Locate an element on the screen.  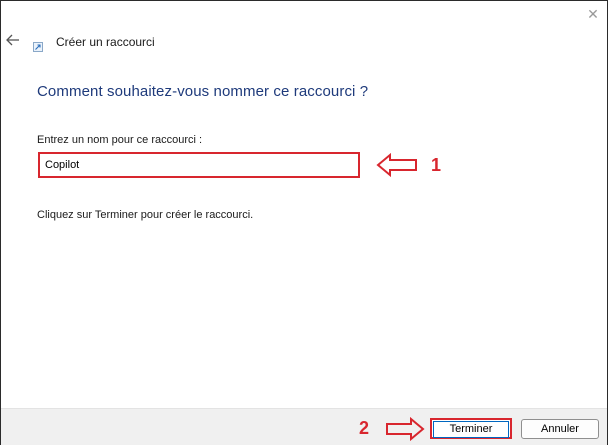
finish-button: Terminer is located at coordinates (471, 428).